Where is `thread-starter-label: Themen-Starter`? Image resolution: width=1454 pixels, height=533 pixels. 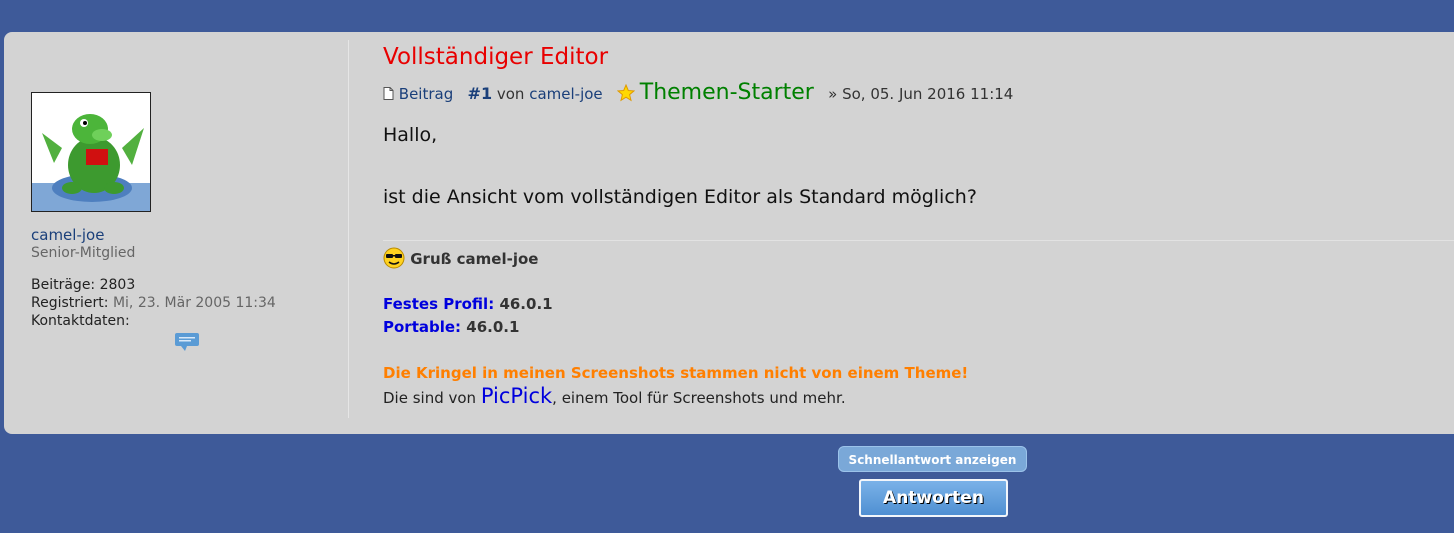 thread-starter-label: Themen-Starter is located at coordinates (726, 92).